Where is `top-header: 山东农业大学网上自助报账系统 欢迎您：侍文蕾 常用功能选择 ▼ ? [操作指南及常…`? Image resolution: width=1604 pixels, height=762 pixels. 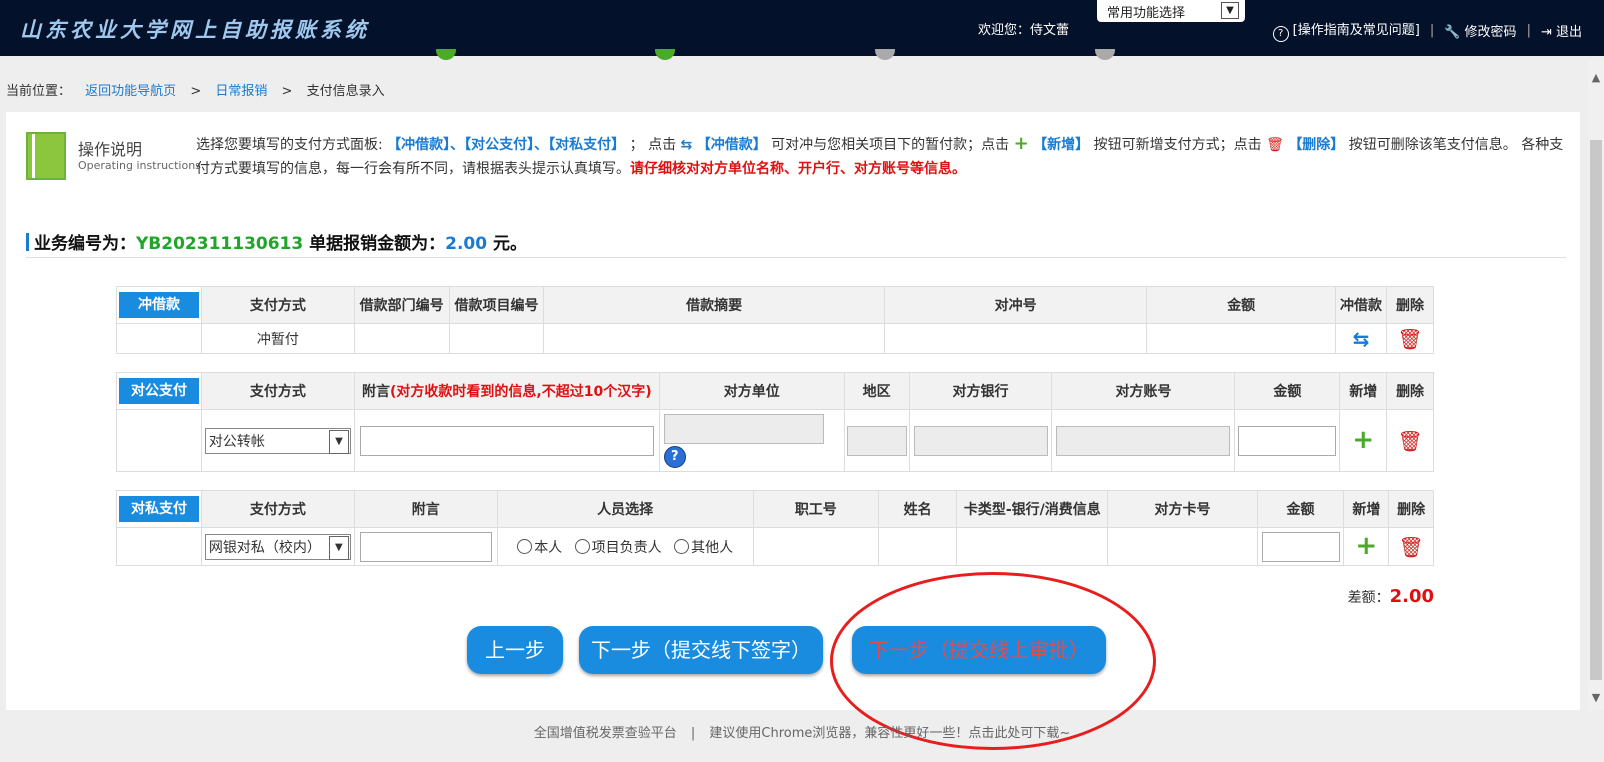
top-header: 山东农业大学网上自助报账系统 欢迎您：侍文蕾 常用功能选择 ▼ ? [操作指南及常… is located at coordinates (802, 30).